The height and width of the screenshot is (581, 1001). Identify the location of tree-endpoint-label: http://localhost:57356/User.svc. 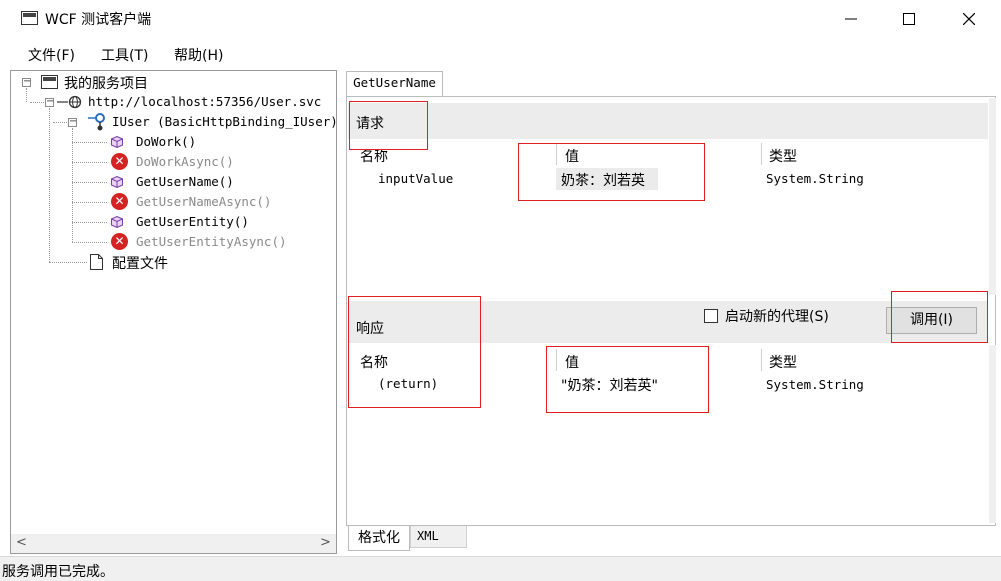
(204, 101).